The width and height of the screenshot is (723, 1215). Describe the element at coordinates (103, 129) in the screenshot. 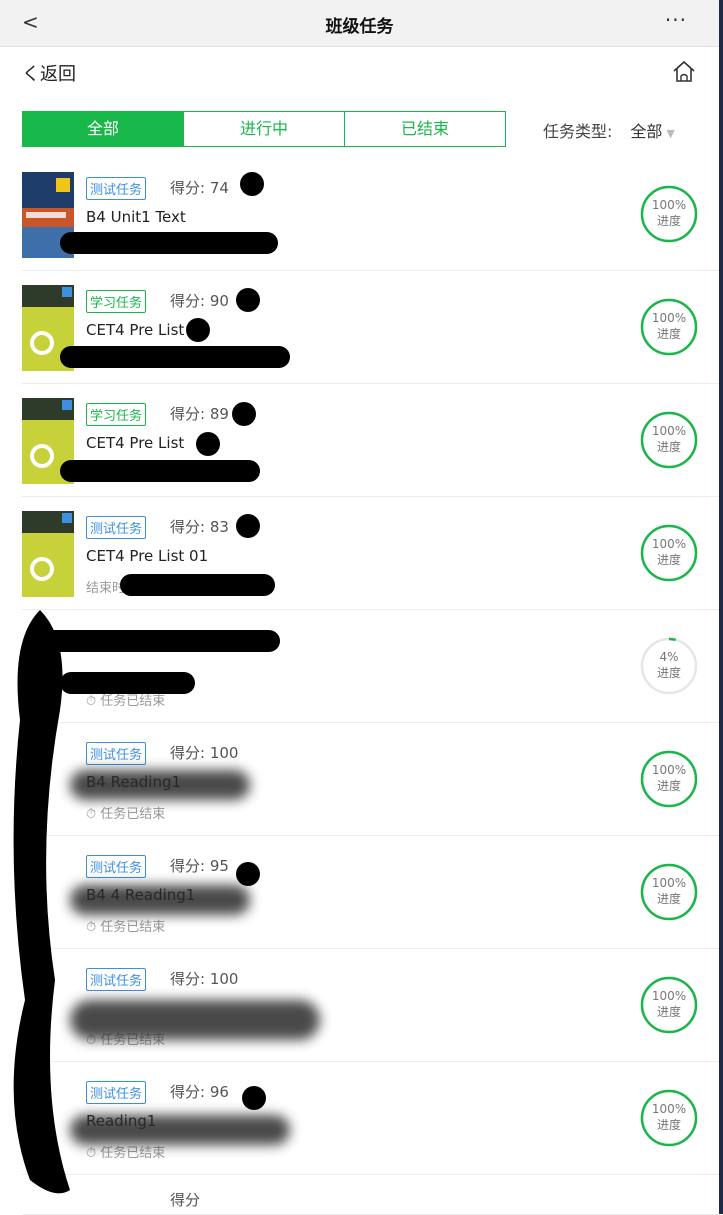

I see `tab-all: 全部` at that location.